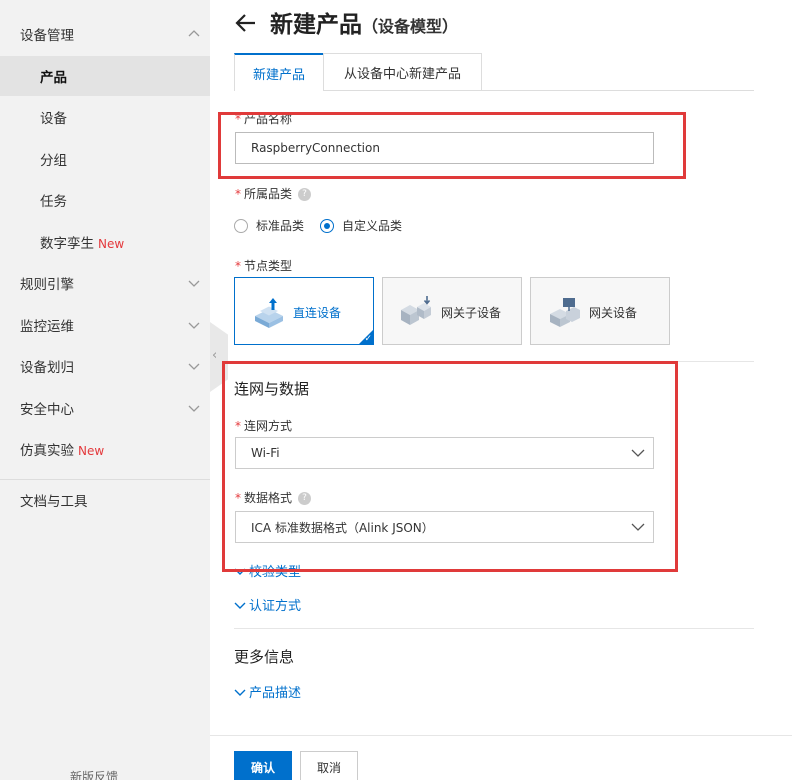  What do you see at coordinates (67, 244) in the screenshot?
I see `sidebar-item-label: 数字孪生` at bounding box center [67, 244].